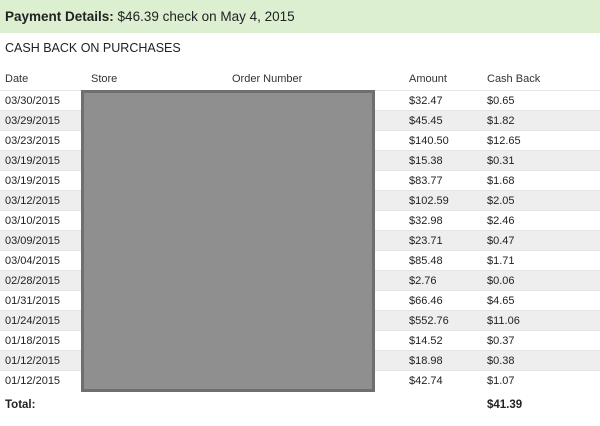  I want to click on cell-date: 03/29/2015, so click(33, 121).